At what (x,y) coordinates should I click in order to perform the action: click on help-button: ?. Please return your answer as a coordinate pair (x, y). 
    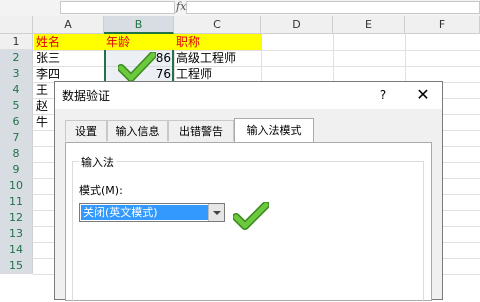
    Looking at the image, I should click on (383, 95).